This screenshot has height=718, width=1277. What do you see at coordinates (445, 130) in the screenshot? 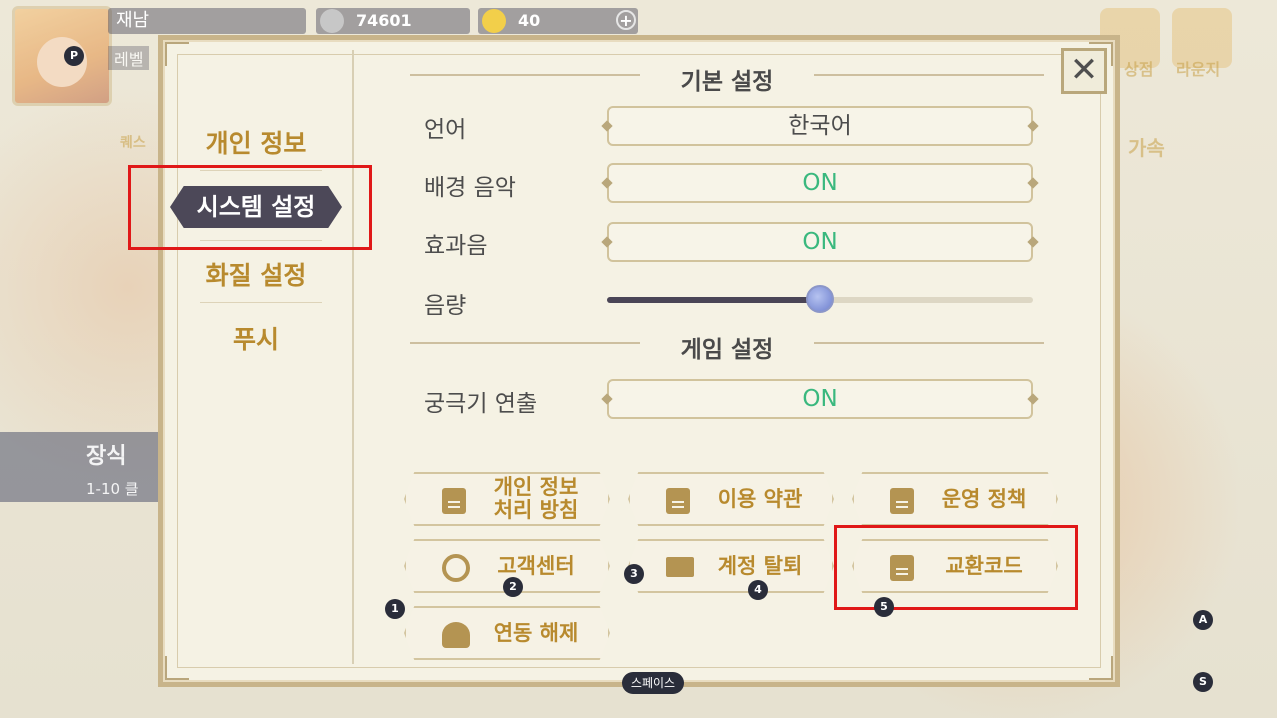
I see `language-label: 언어` at bounding box center [445, 130].